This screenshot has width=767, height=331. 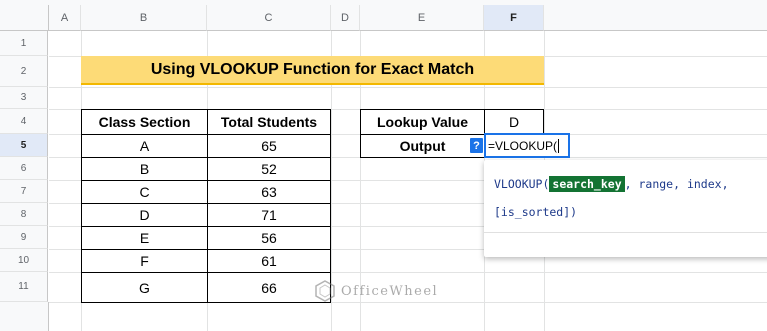 I want to click on formula-help-toggle: ?, so click(x=476, y=145).